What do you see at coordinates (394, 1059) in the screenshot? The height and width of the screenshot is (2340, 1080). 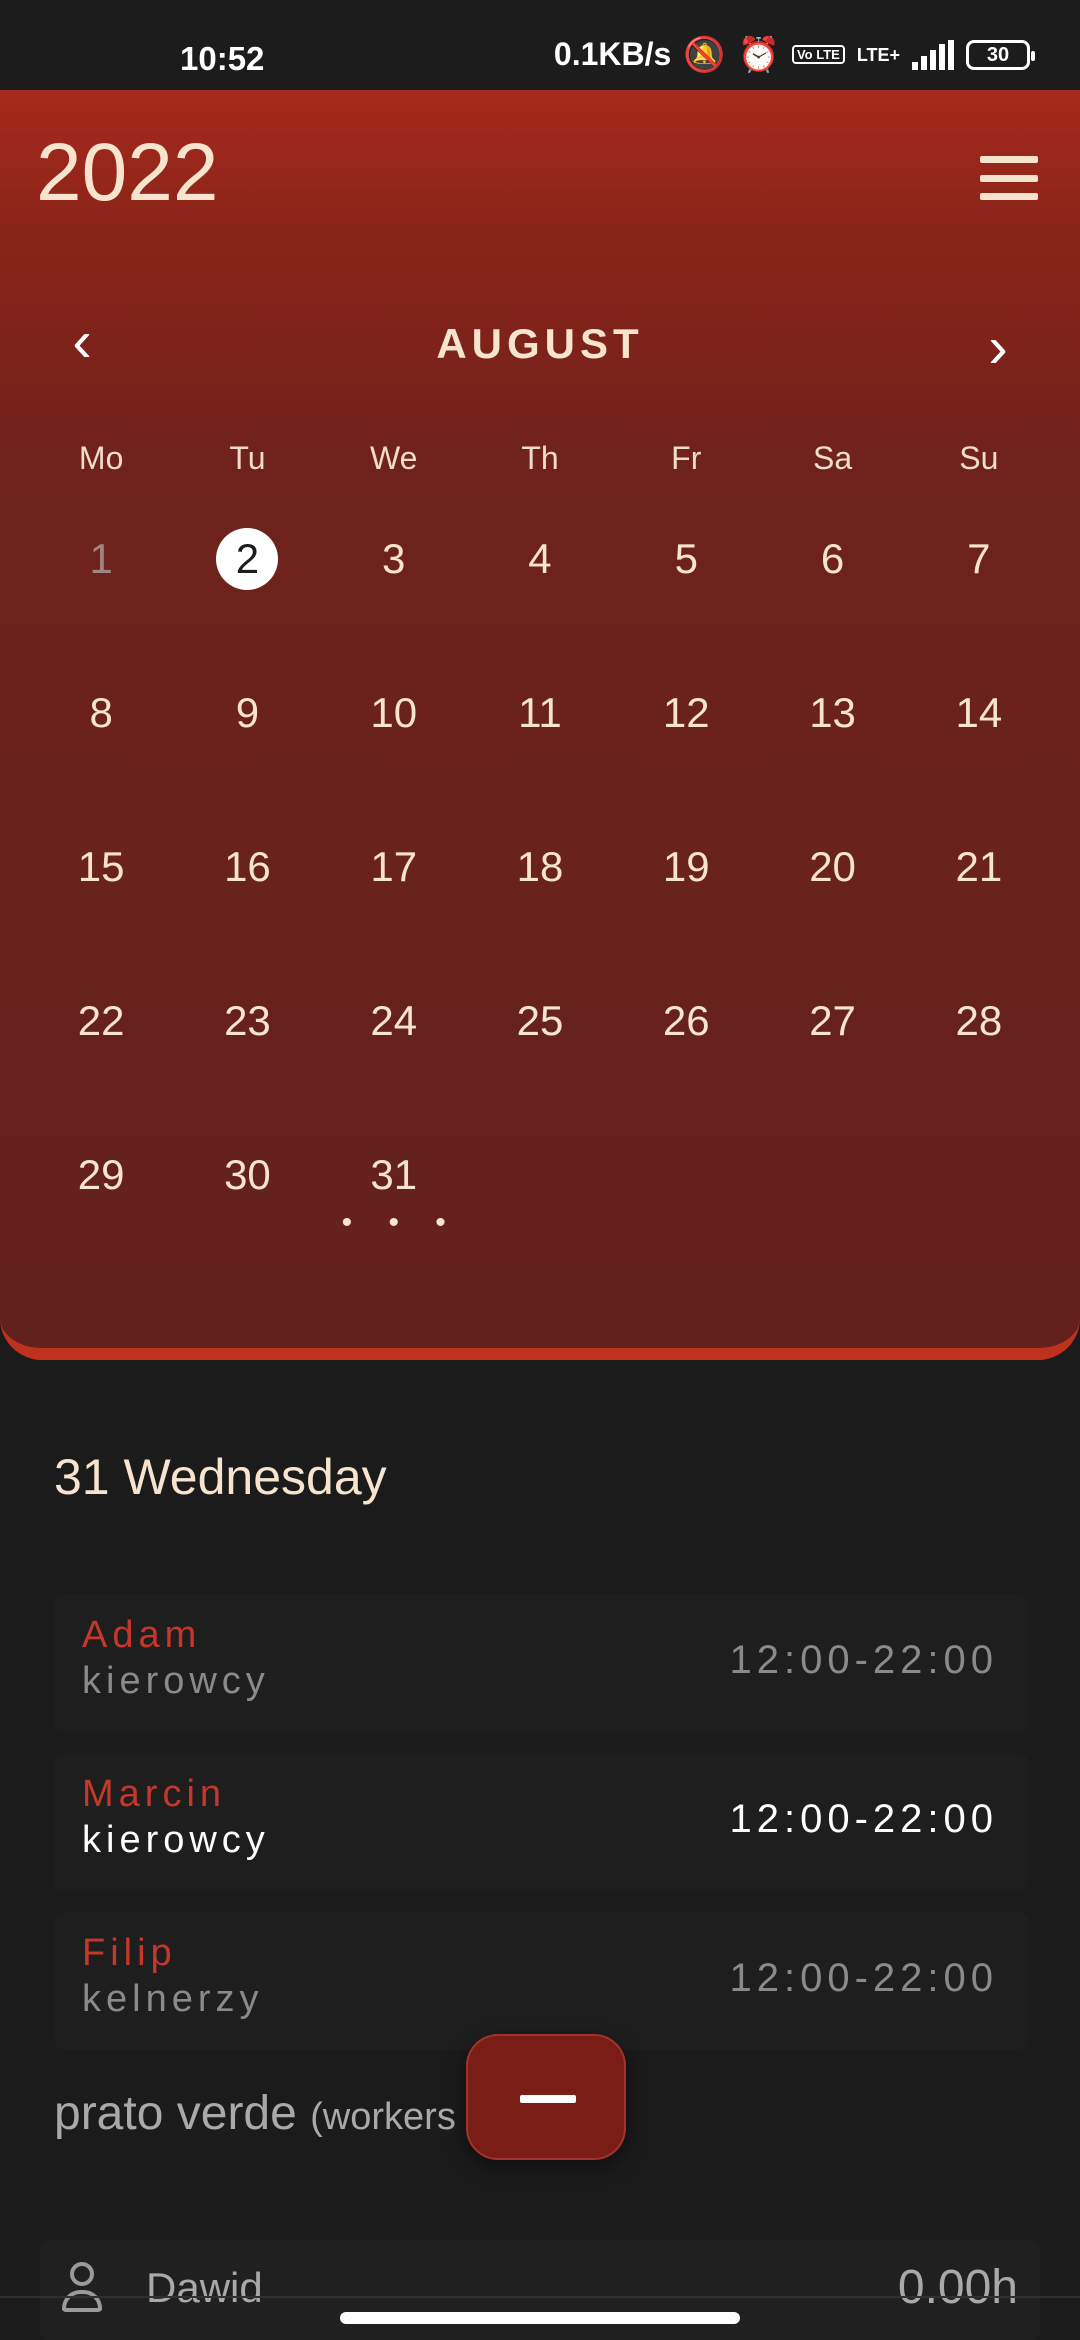 I see `day-cell: 24` at bounding box center [394, 1059].